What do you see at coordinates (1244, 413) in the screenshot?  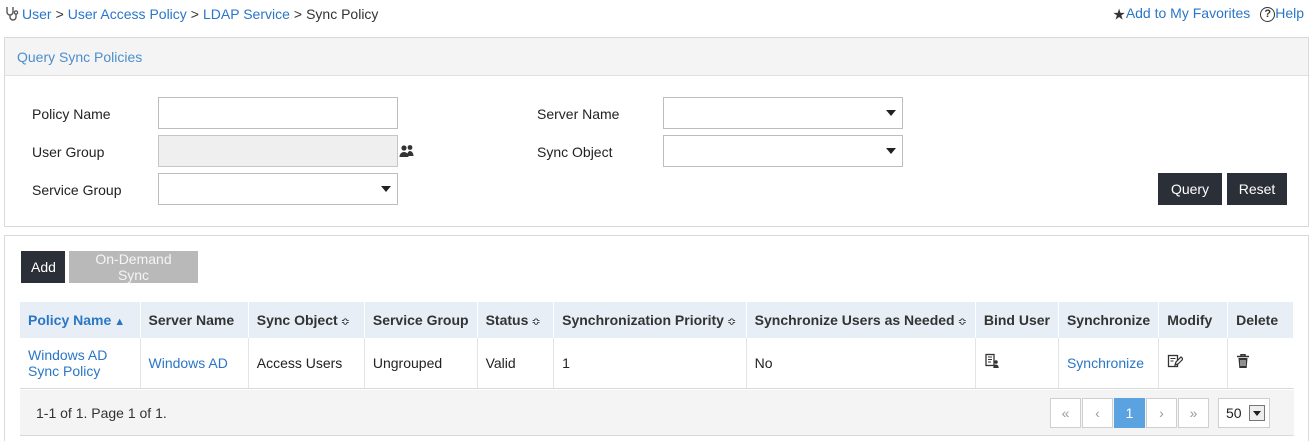 I see `page-size-select: 50` at bounding box center [1244, 413].